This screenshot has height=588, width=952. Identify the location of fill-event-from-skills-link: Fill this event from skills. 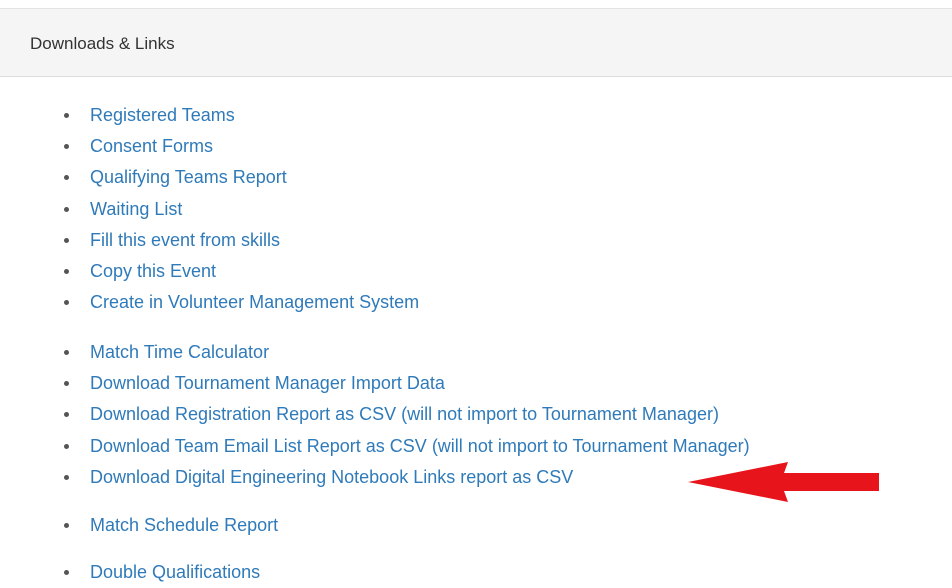
(185, 240).